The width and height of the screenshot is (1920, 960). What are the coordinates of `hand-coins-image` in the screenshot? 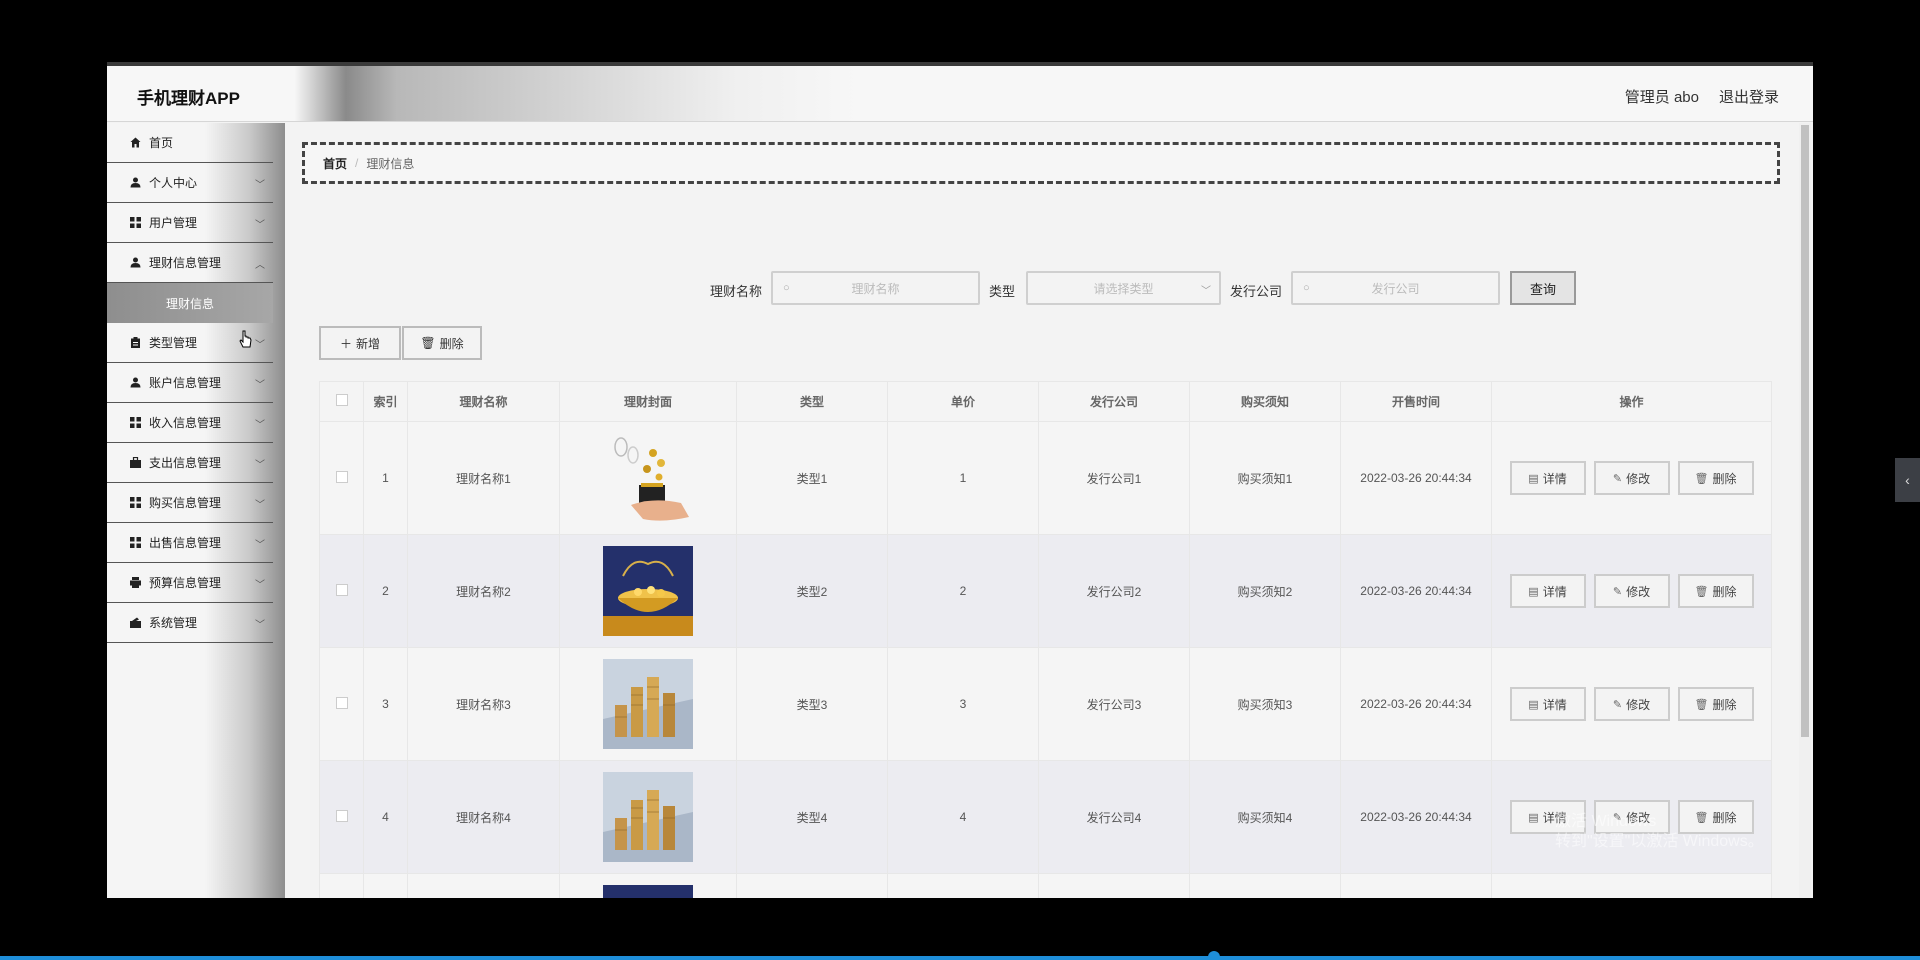 It's located at (648, 478).